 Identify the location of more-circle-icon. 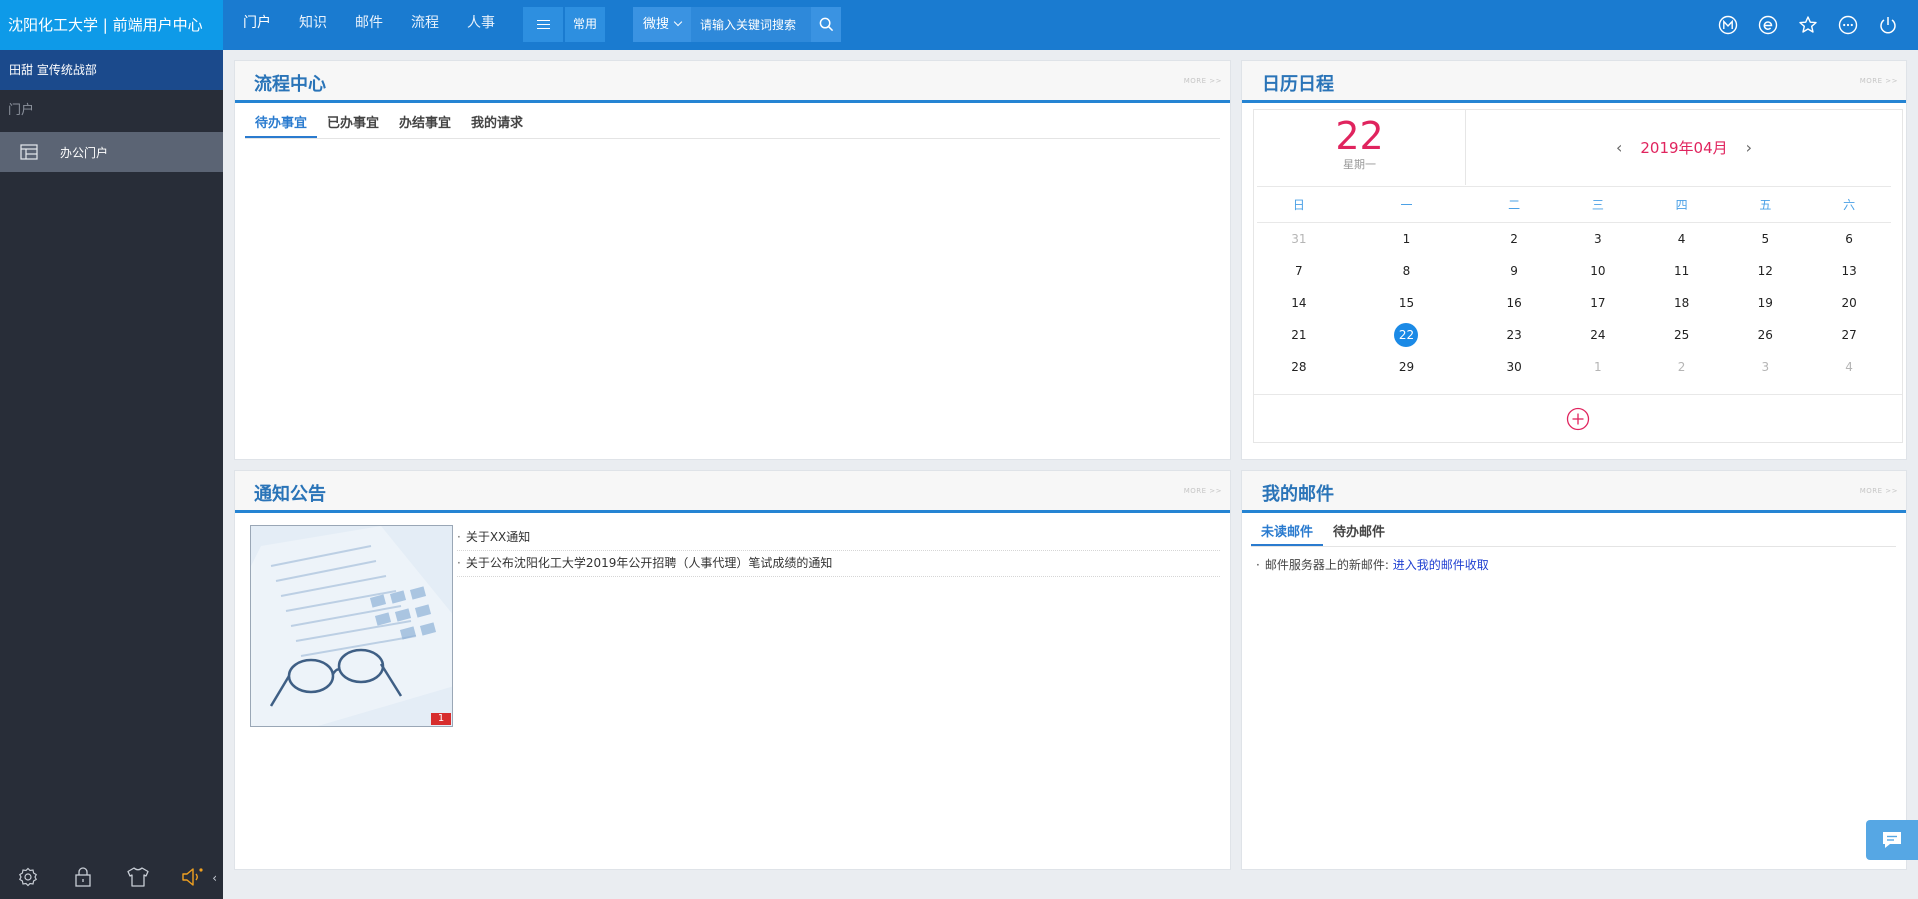
(1848, 25).